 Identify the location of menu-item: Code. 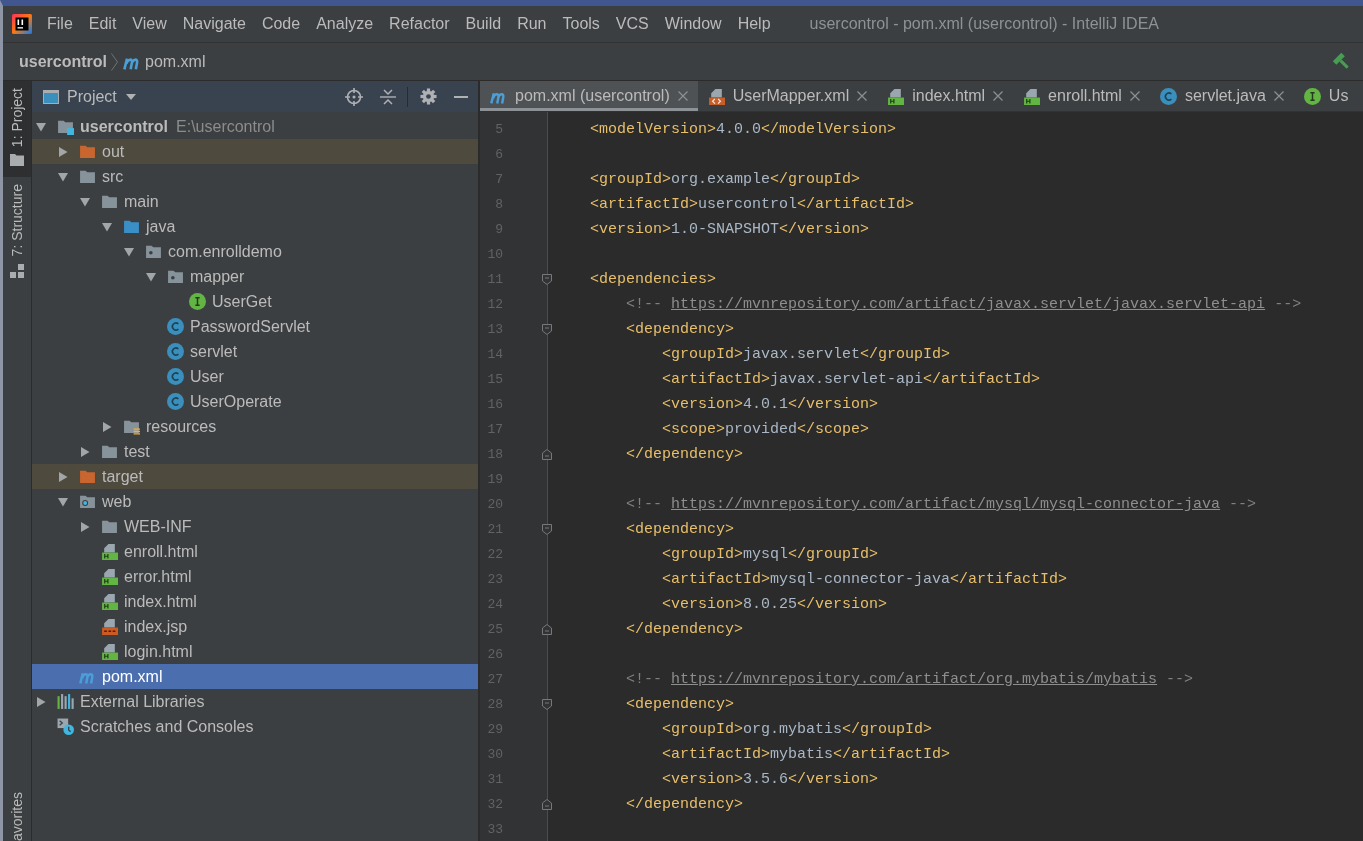
(281, 24).